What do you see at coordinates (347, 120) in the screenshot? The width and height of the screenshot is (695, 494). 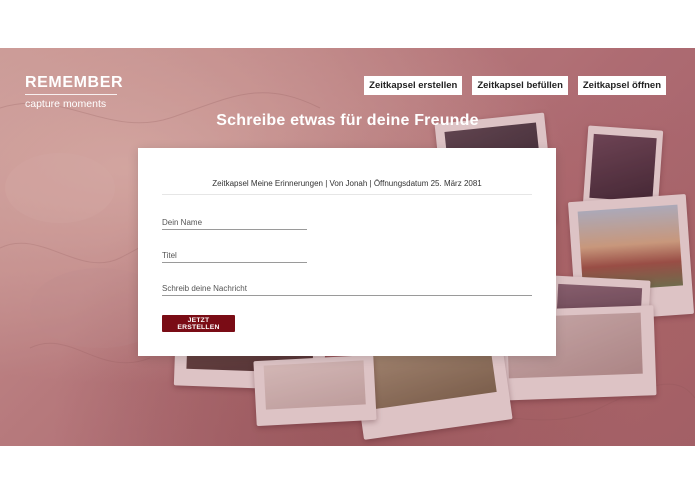 I see `page-title: Schreibe etwas für deine Freunde` at bounding box center [347, 120].